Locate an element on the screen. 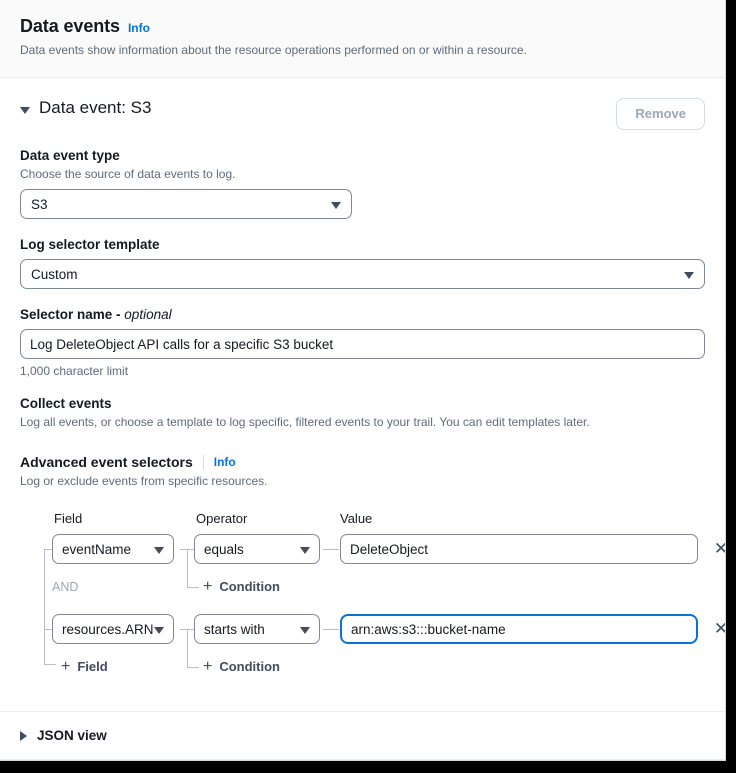 The height and width of the screenshot is (773, 736). selector-field-select: eventName is located at coordinates (113, 549).